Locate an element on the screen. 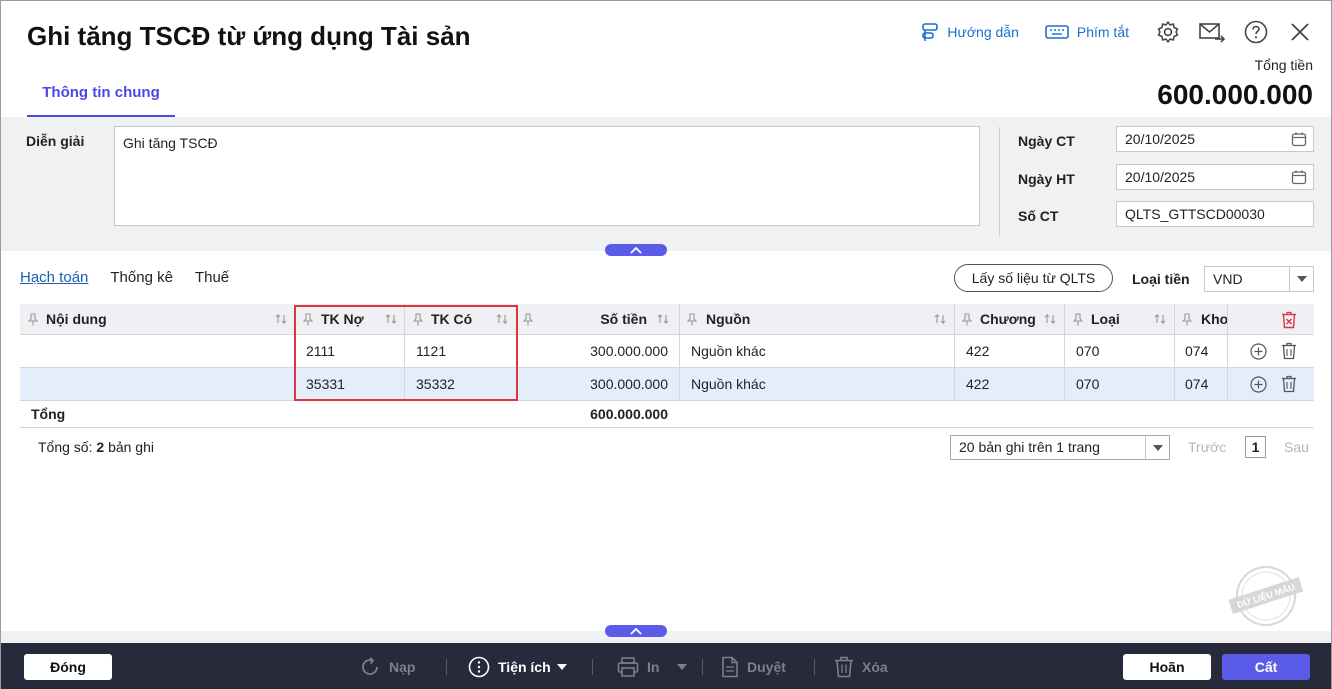 The height and width of the screenshot is (689, 1332). summary-row: Tổng 600.000.000 is located at coordinates (667, 414).